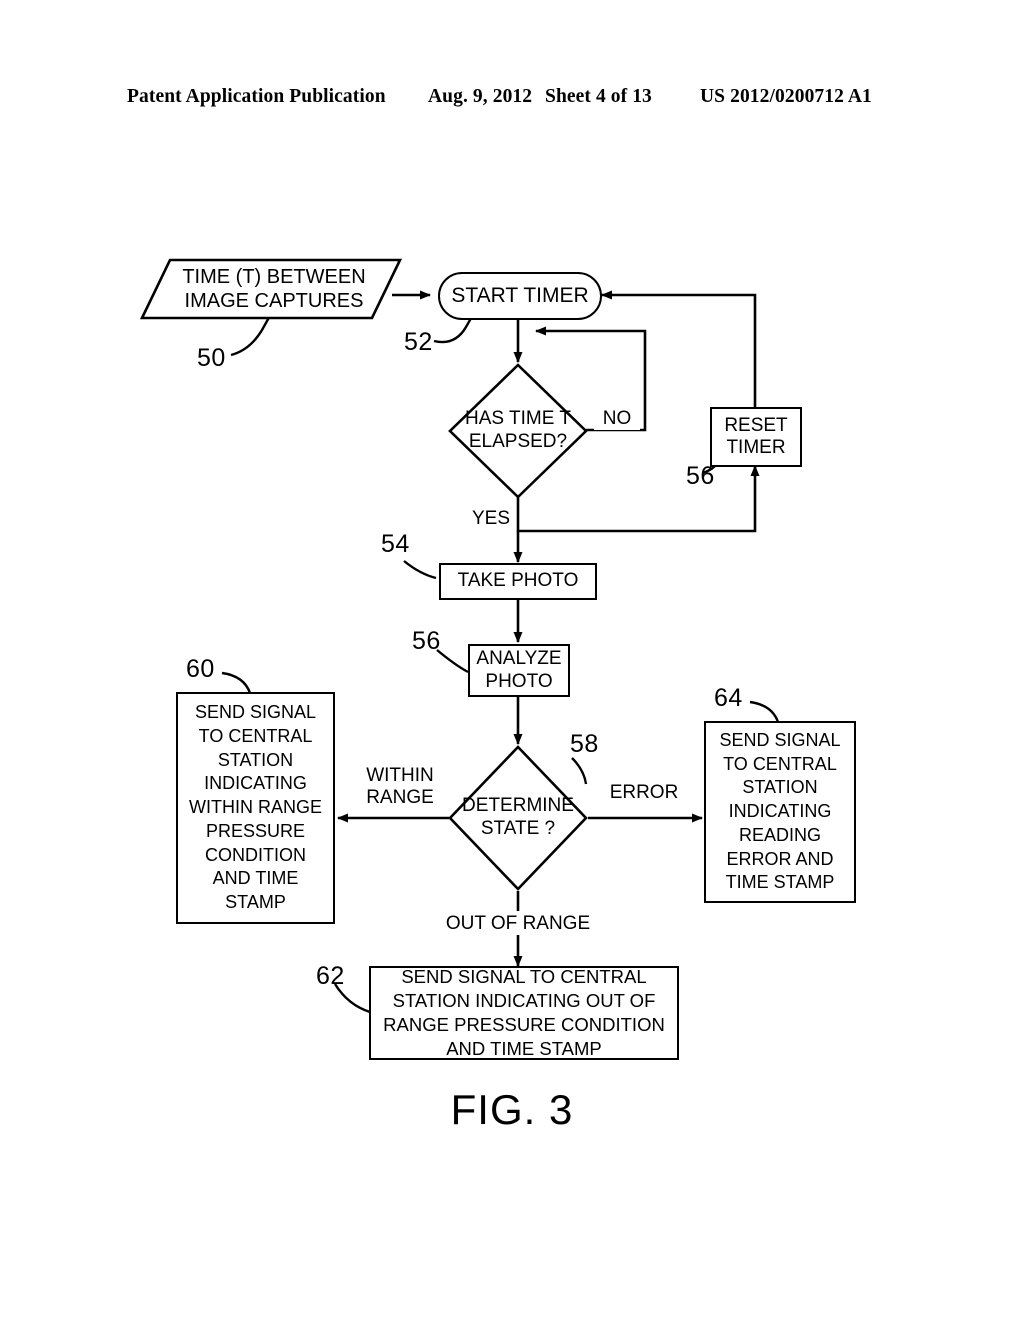 The width and height of the screenshot is (1024, 1320). I want to click on figure-caption: FIG. 3, so click(512, 1109).